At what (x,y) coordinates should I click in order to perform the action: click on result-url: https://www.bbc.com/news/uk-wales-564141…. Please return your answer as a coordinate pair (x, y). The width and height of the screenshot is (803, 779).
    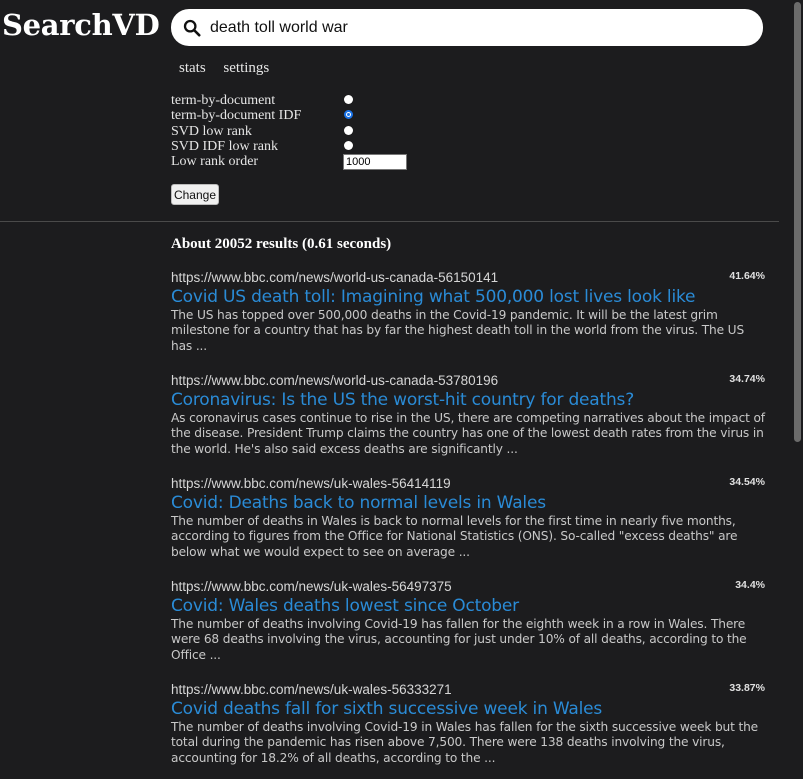
    Looking at the image, I should click on (311, 483).